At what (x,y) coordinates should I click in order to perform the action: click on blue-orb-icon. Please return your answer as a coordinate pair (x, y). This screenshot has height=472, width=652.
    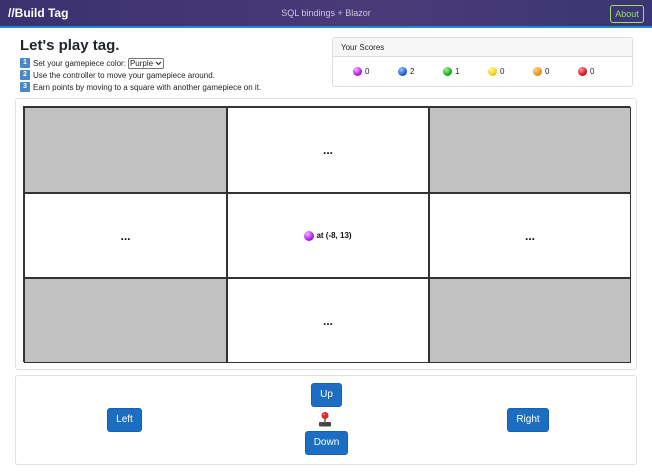
    Looking at the image, I should click on (402, 71).